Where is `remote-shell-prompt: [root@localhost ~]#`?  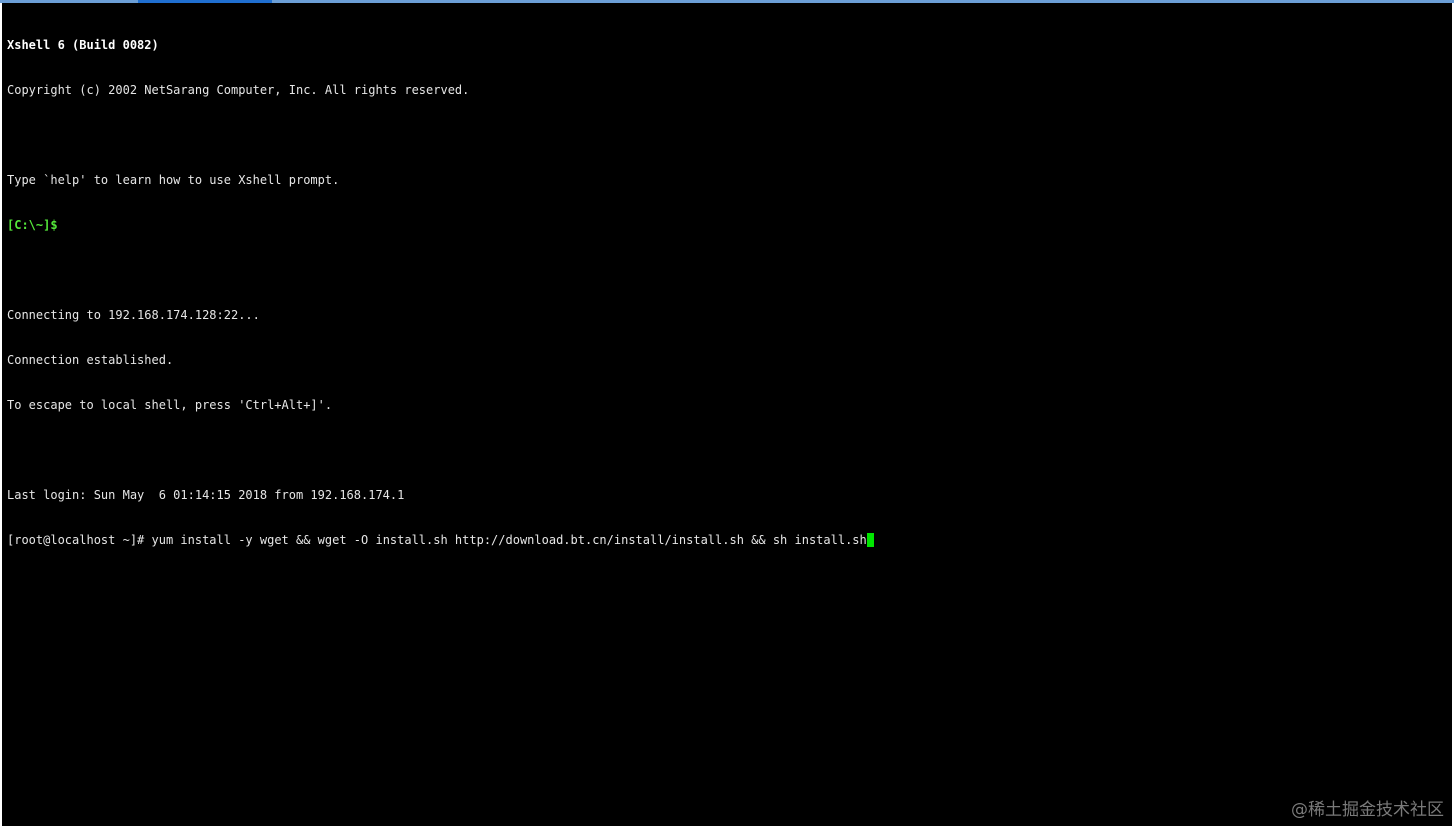
remote-shell-prompt: [root@localhost ~]# is located at coordinates (79, 540).